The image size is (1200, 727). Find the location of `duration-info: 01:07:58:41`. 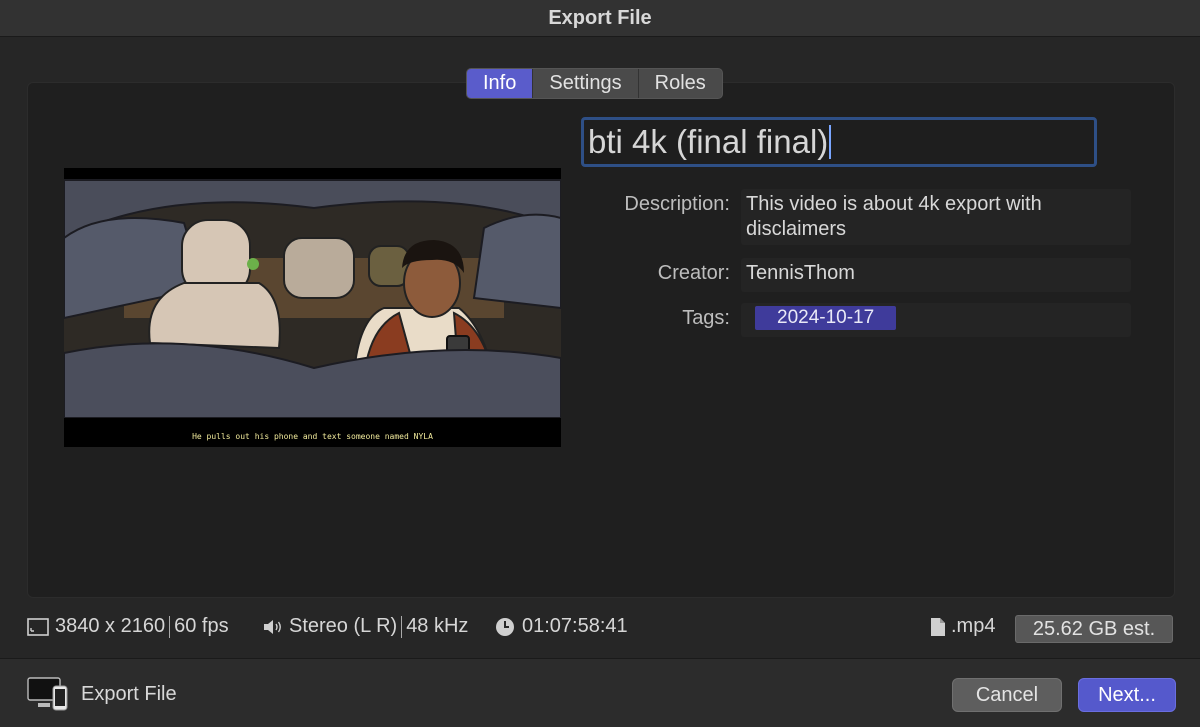

duration-info: 01:07:58:41 is located at coordinates (561, 626).